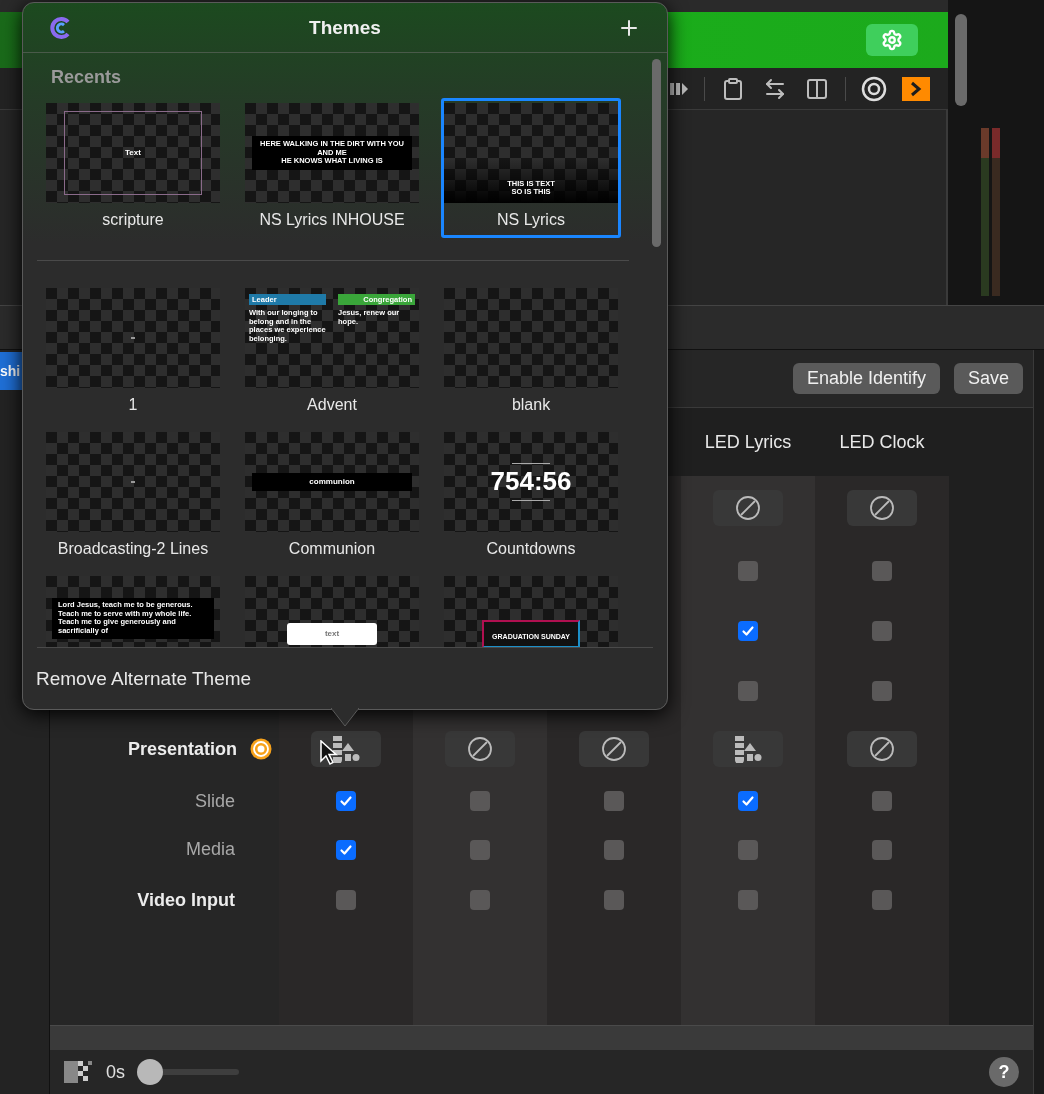 The height and width of the screenshot is (1094, 1044). I want to click on section-heading: Recents, so click(86, 77).